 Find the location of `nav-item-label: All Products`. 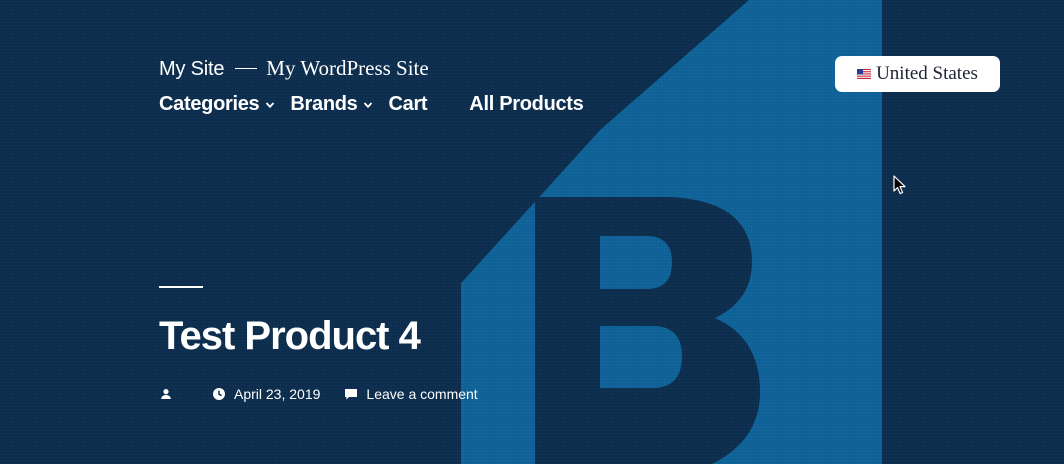

nav-item-label: All Products is located at coordinates (526, 103).